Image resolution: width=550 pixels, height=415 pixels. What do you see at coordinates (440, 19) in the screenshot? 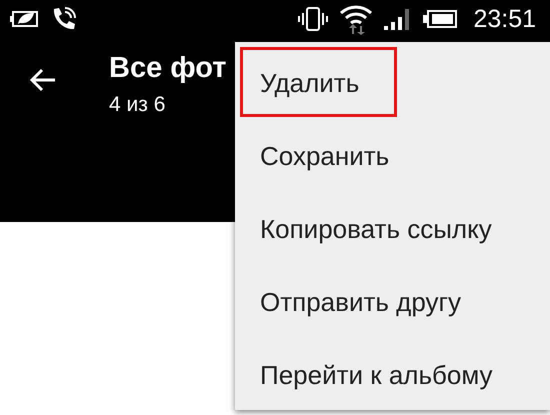
I see `battery-icon` at bounding box center [440, 19].